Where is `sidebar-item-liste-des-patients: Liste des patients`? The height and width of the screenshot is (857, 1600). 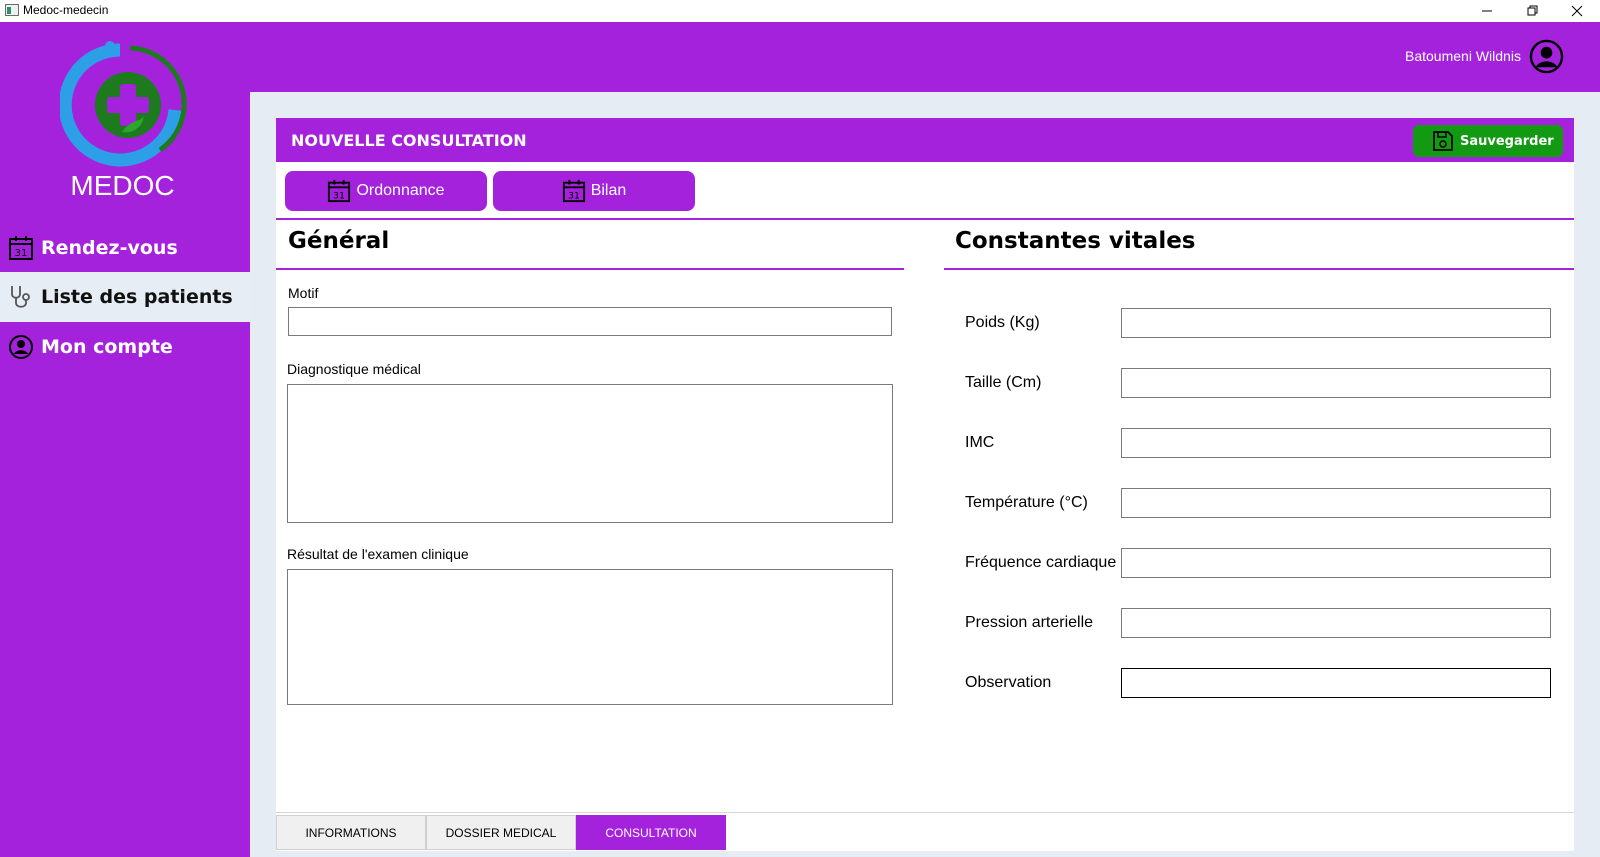
sidebar-item-liste-des-patients: Liste des patients is located at coordinates (125, 297).